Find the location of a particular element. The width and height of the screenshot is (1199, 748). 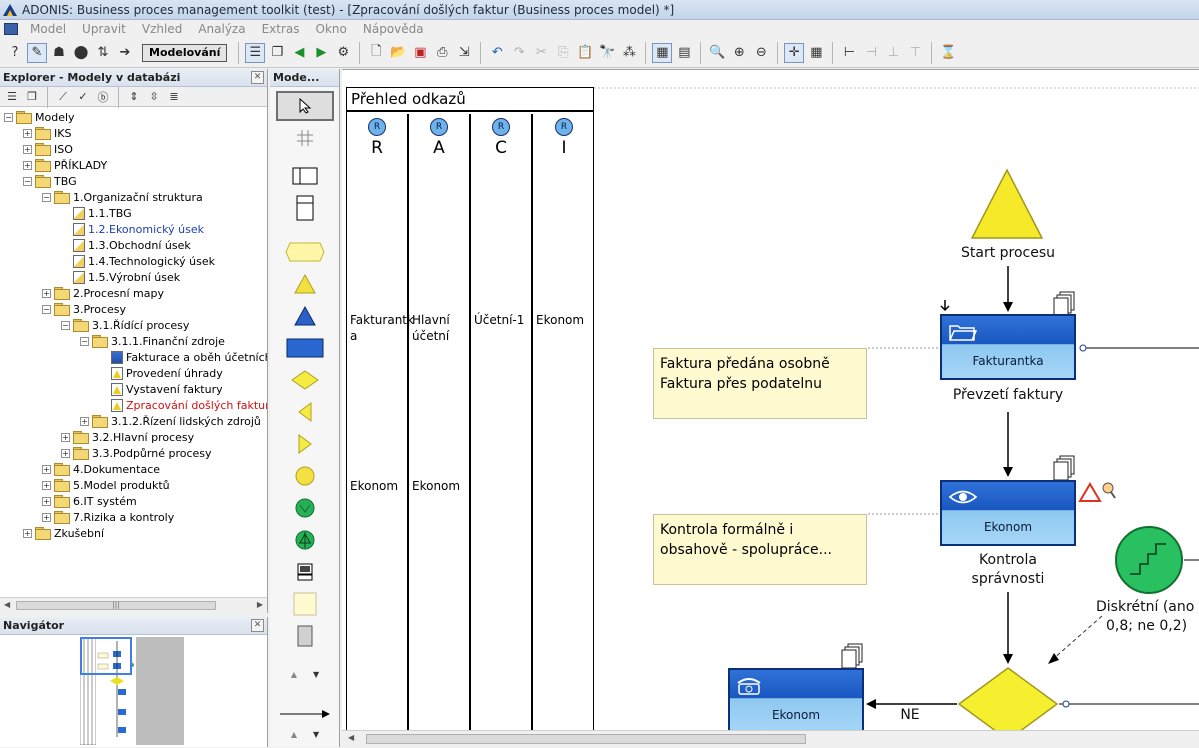

menu-edit: Upravit is located at coordinates (104, 29).